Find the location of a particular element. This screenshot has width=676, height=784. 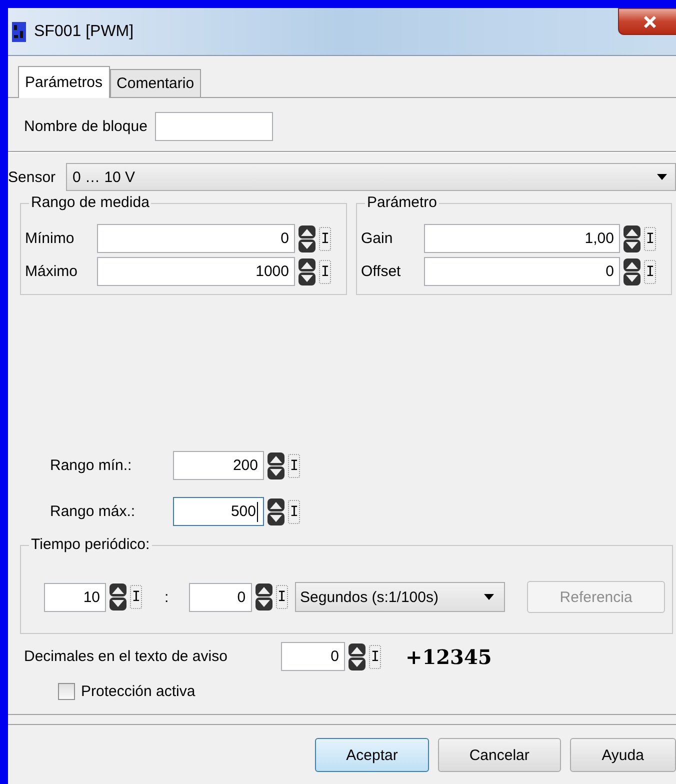

checkbox-label: Protección activa is located at coordinates (138, 691).